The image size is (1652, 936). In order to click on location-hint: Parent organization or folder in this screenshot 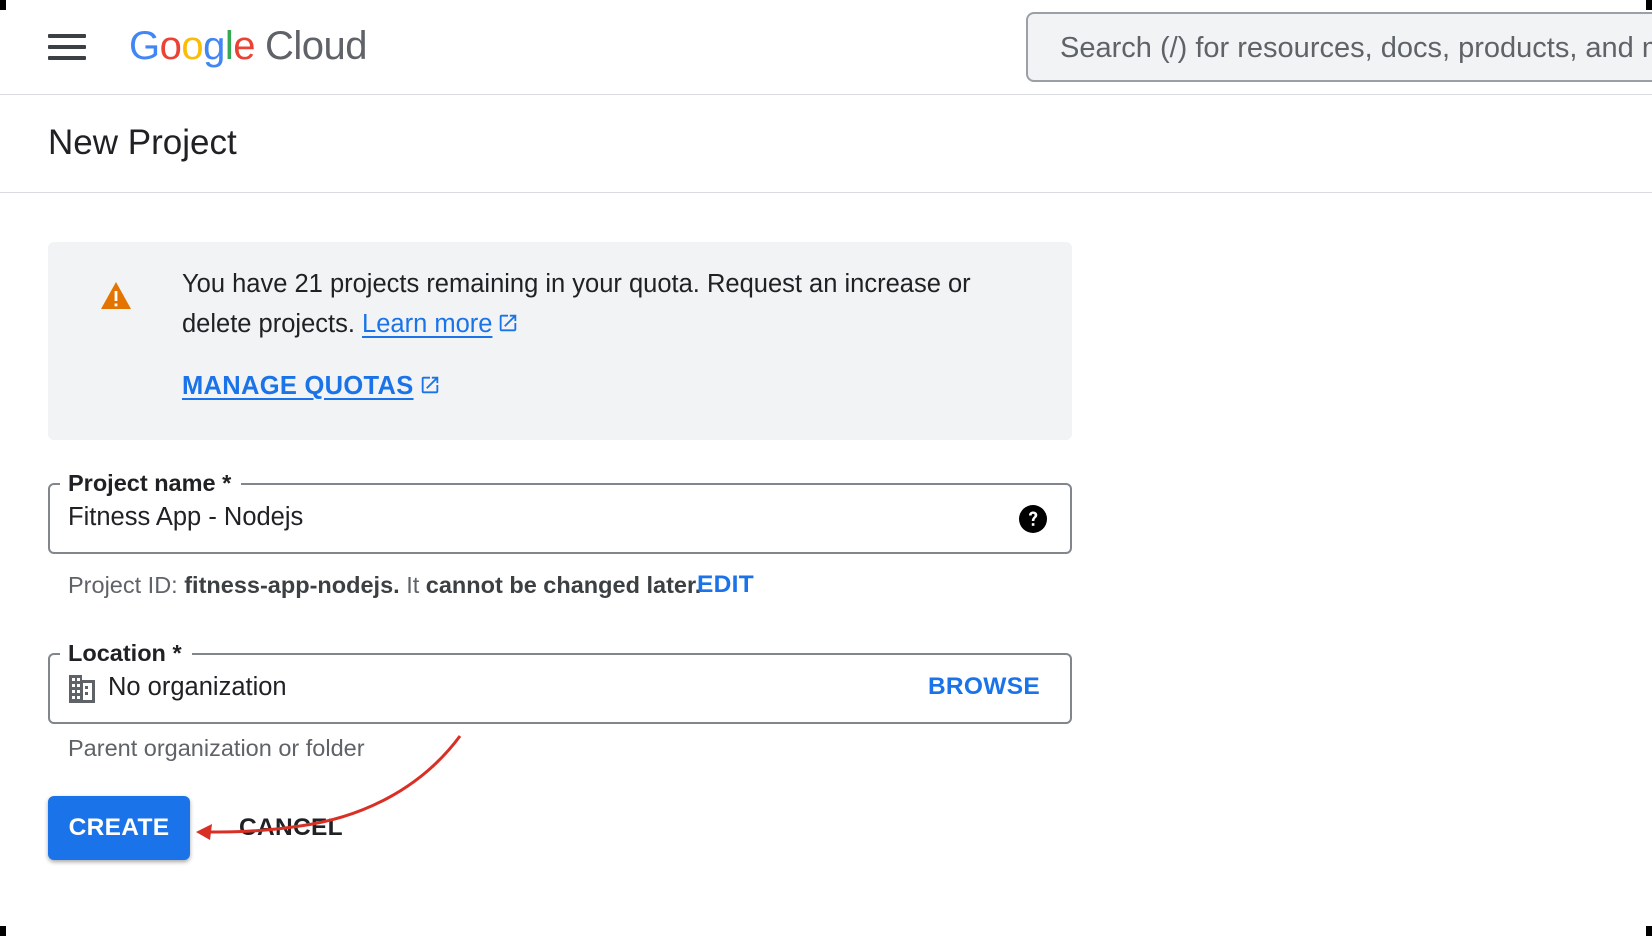, I will do `click(216, 748)`.